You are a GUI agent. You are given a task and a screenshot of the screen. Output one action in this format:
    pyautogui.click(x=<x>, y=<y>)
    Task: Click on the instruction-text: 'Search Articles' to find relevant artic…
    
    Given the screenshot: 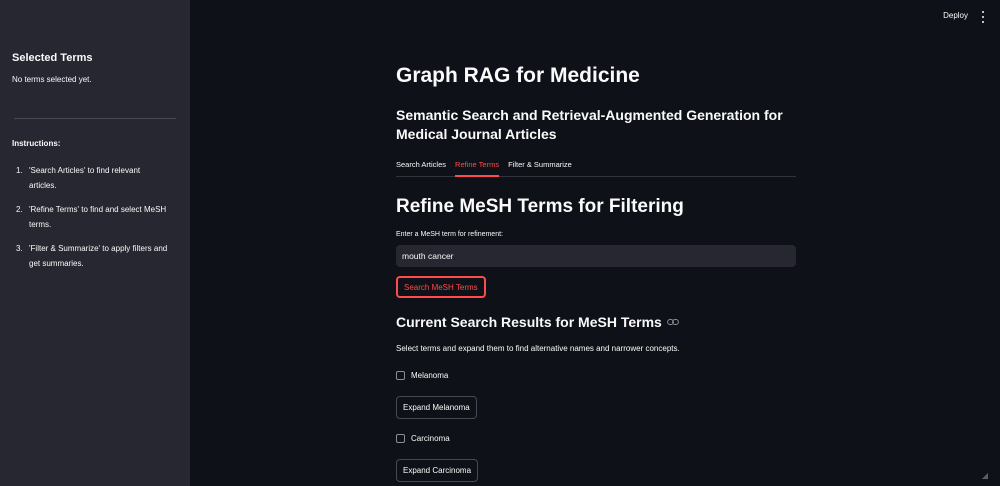 What is the action you would take?
    pyautogui.click(x=85, y=178)
    